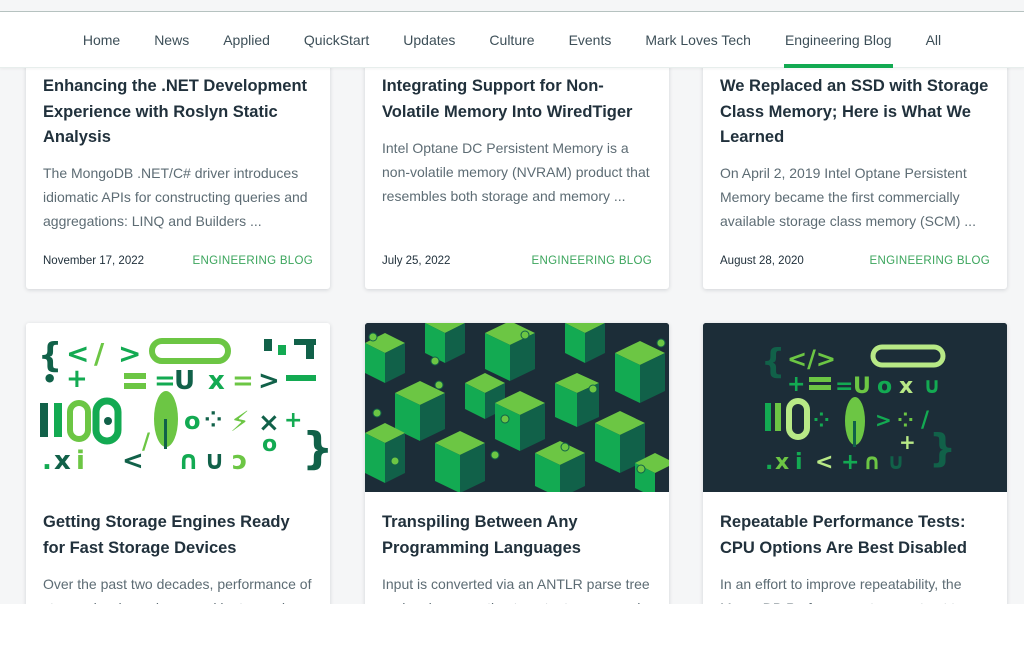 This screenshot has height=672, width=1024. What do you see at coordinates (101, 40) in the screenshot?
I see `nav-item-home: Home` at bounding box center [101, 40].